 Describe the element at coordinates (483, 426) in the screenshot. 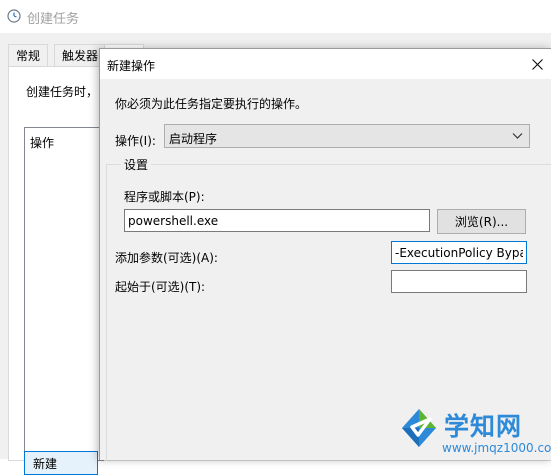

I see `watermark-name: 学知网` at that location.